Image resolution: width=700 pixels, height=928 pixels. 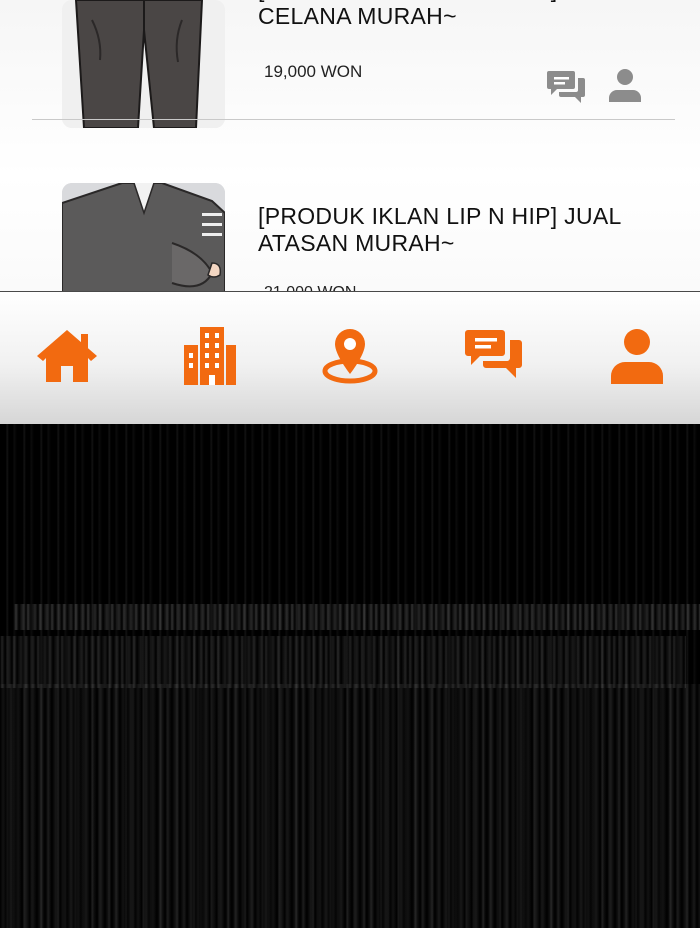 I want to click on nav-location, so click(x=350, y=356).